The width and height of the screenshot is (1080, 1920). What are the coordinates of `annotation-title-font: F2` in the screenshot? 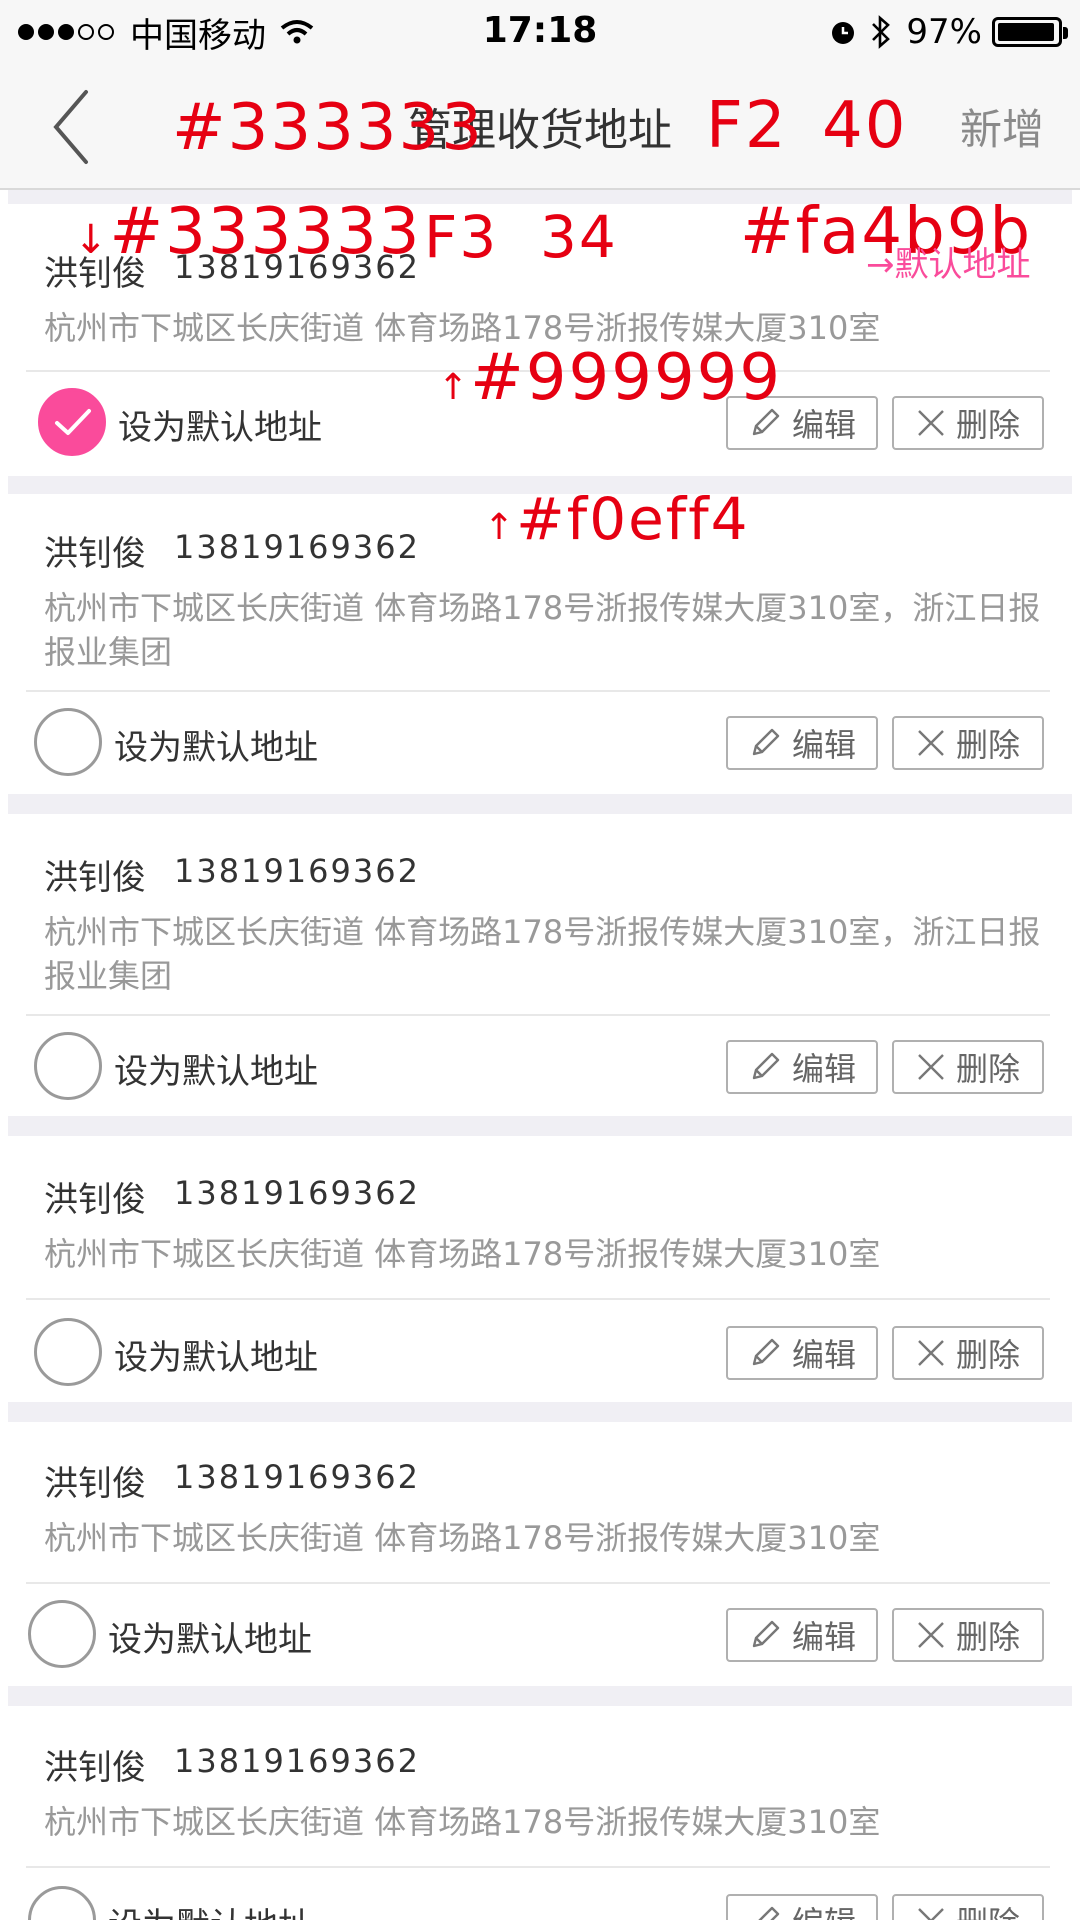 It's located at (747, 126).